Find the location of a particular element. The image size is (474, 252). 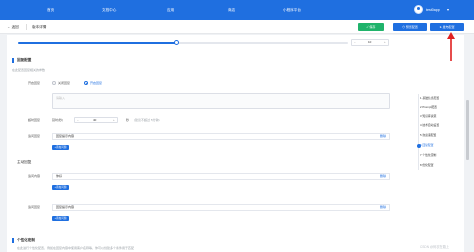

reply-content-textarea: 请输入 is located at coordinates (221, 101).